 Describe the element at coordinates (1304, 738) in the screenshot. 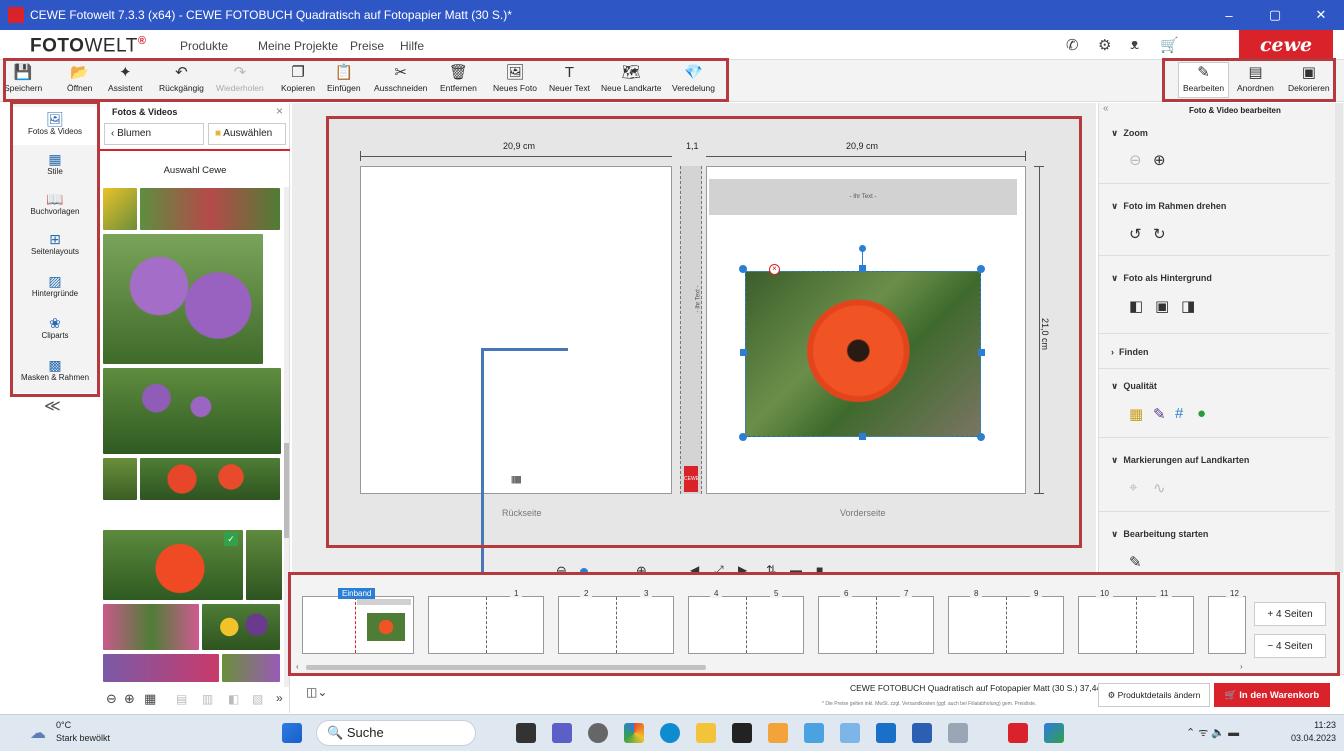

I see `clock-date: 03.04.2023` at that location.